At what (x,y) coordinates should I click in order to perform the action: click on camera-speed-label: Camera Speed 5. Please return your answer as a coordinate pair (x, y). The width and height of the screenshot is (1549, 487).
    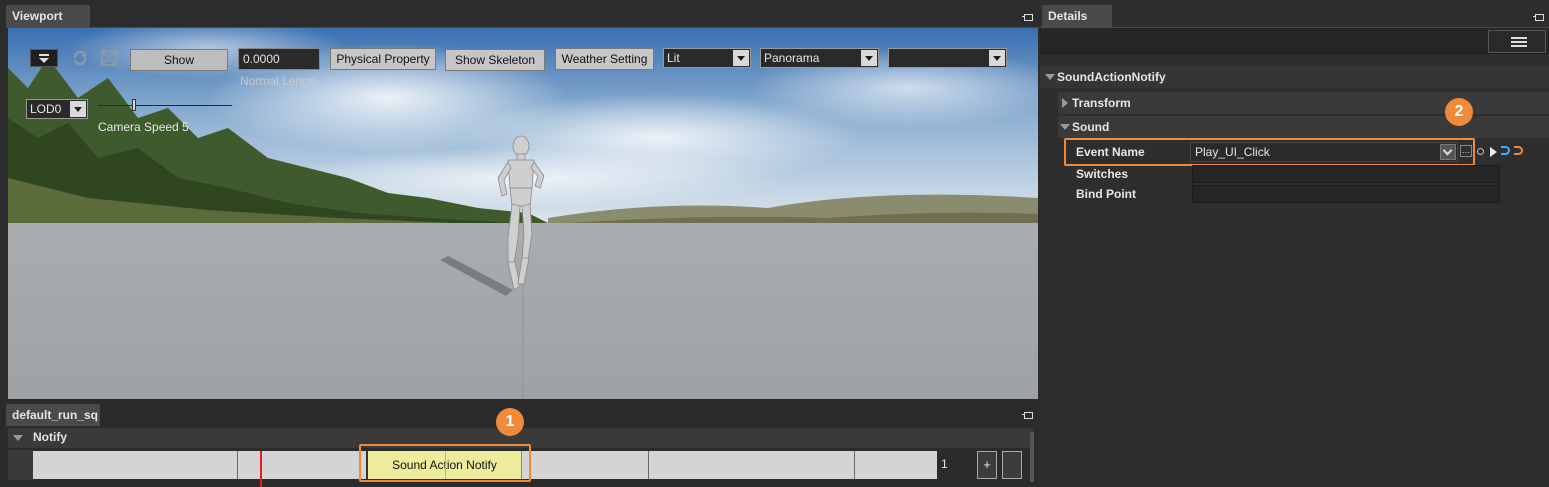
    Looking at the image, I should click on (143, 127).